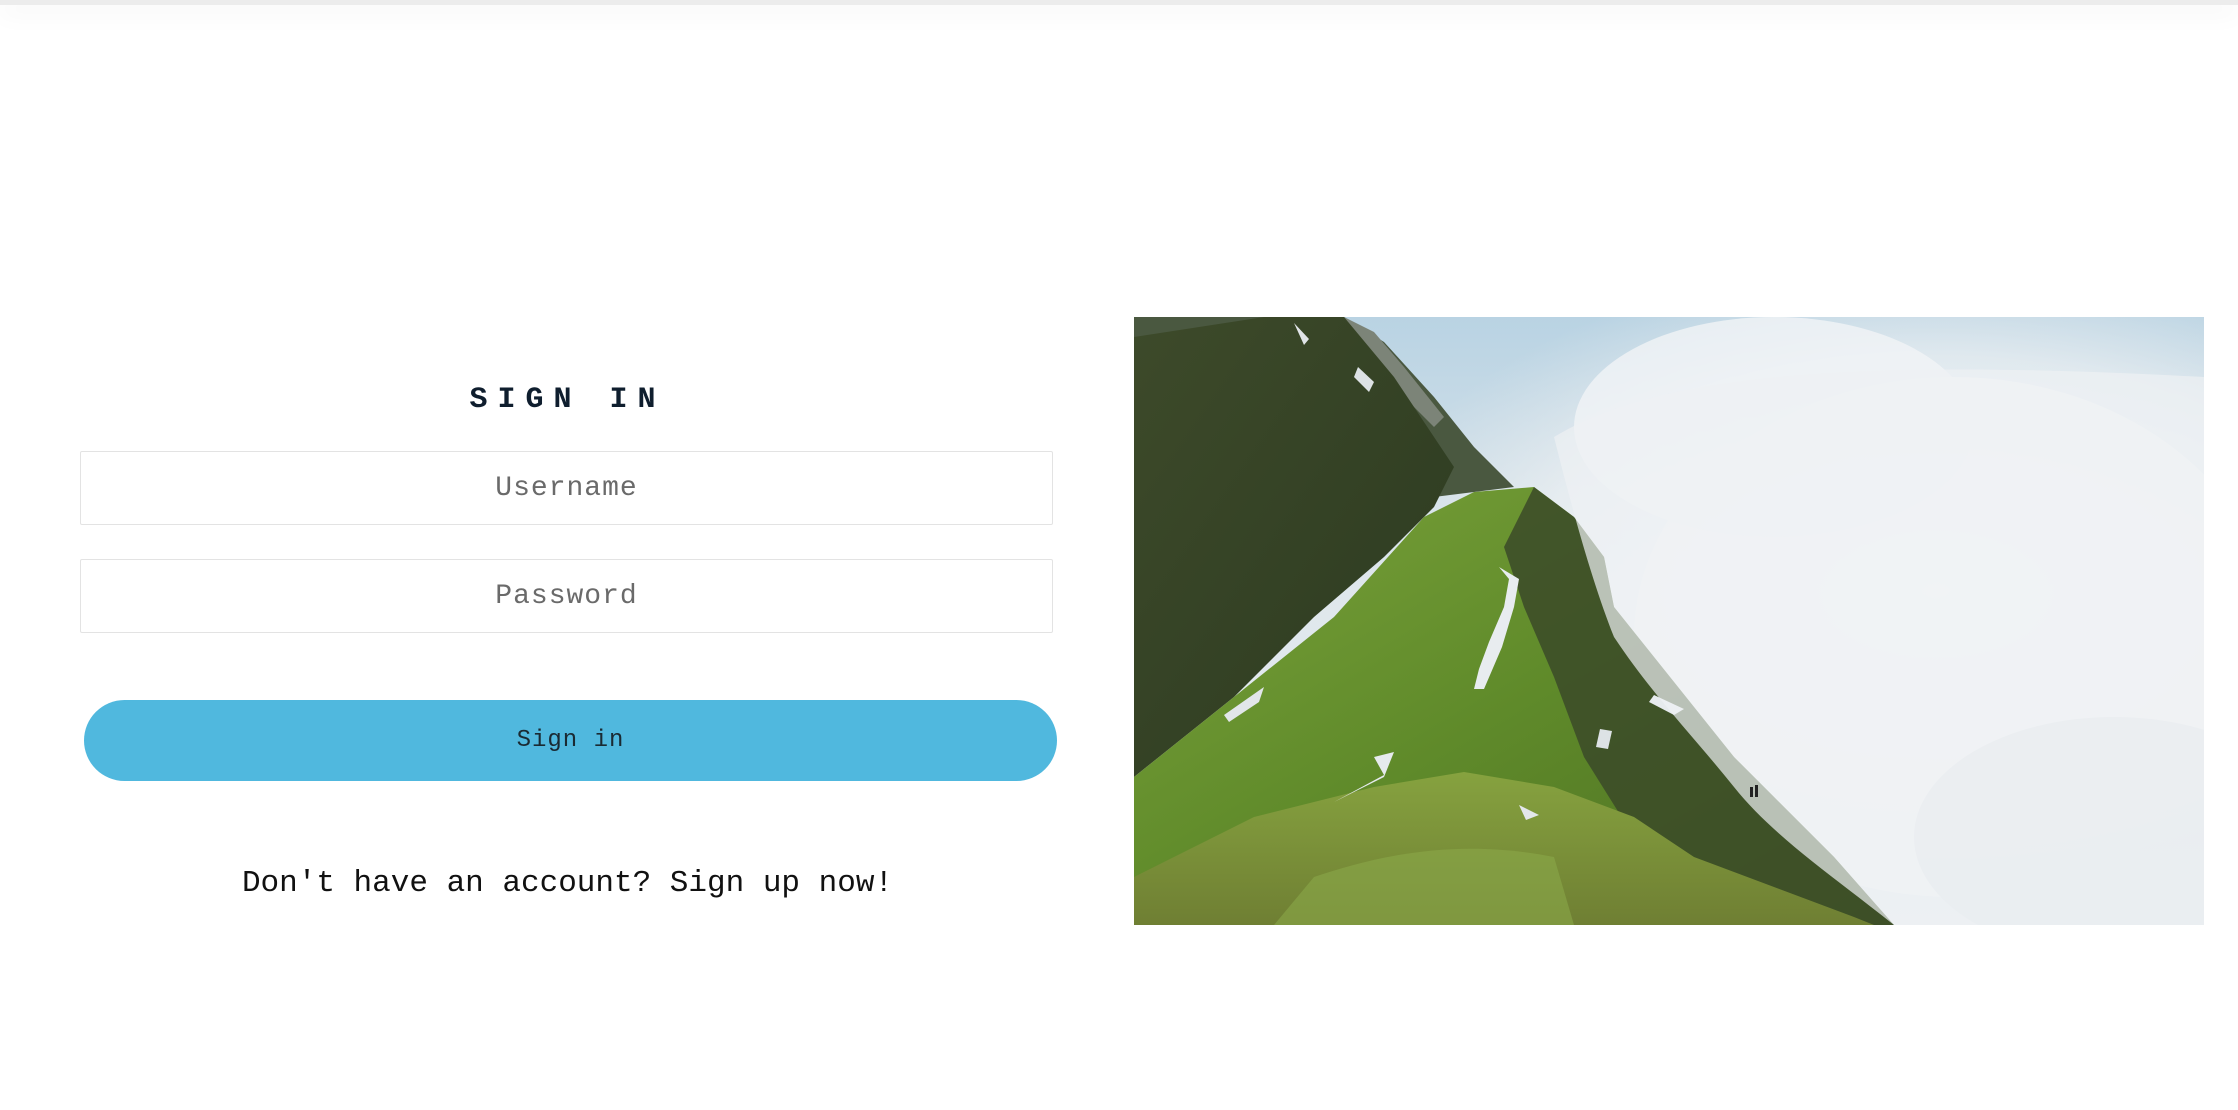 Image resolution: width=2238 pixels, height=1110 pixels. What do you see at coordinates (566, 488) in the screenshot?
I see `username-field` at bounding box center [566, 488].